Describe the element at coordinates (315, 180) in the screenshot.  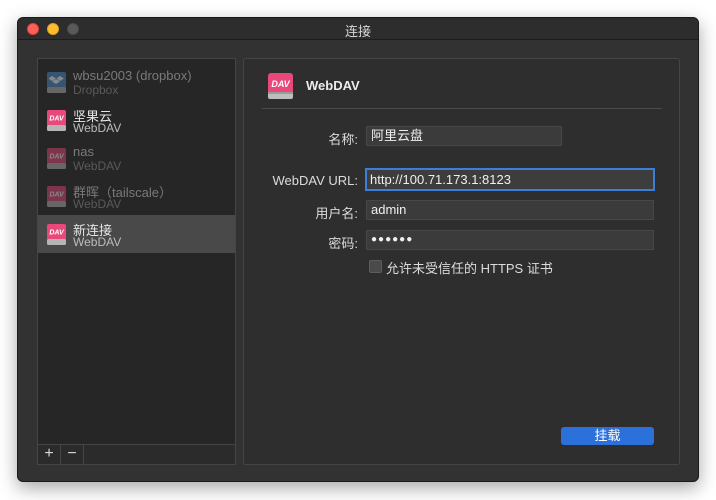
I see `url-label: WebDAV URL:` at that location.